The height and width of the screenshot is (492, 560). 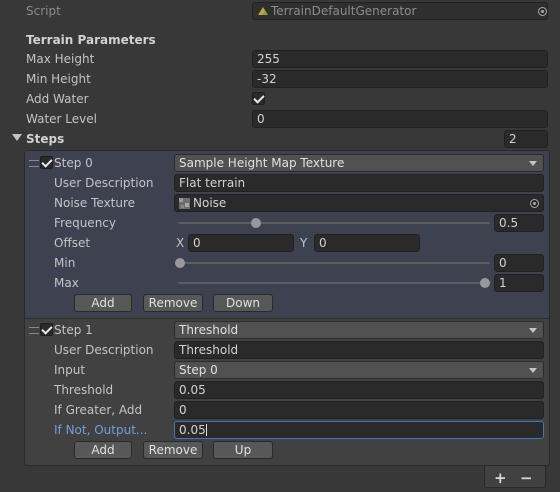 What do you see at coordinates (104, 183) in the screenshot?
I see `step-0-user-description-label: User Description` at bounding box center [104, 183].